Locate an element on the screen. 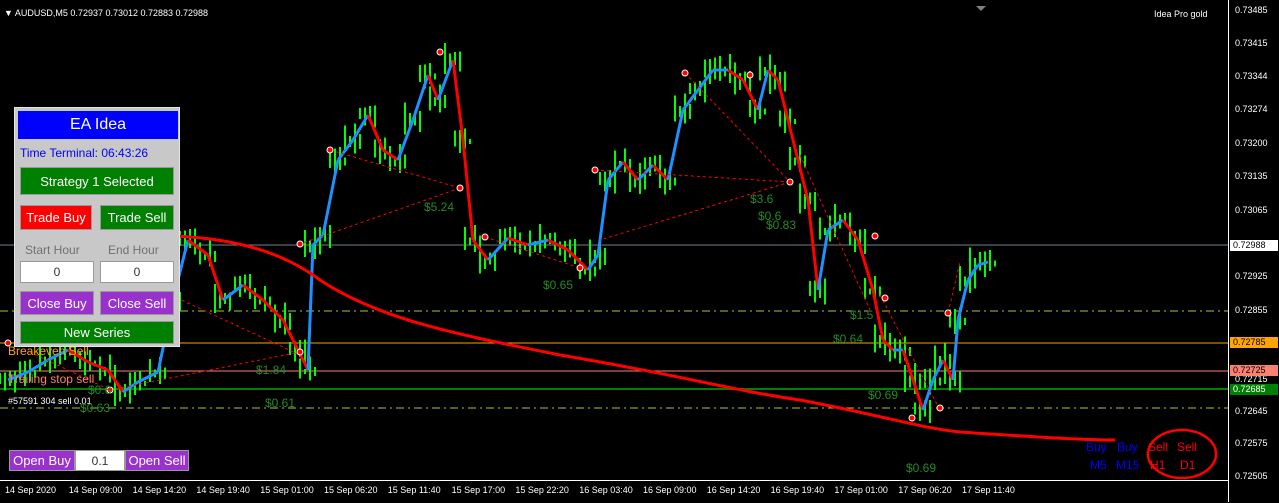  end-hour-label: End Hour is located at coordinates (133, 250).